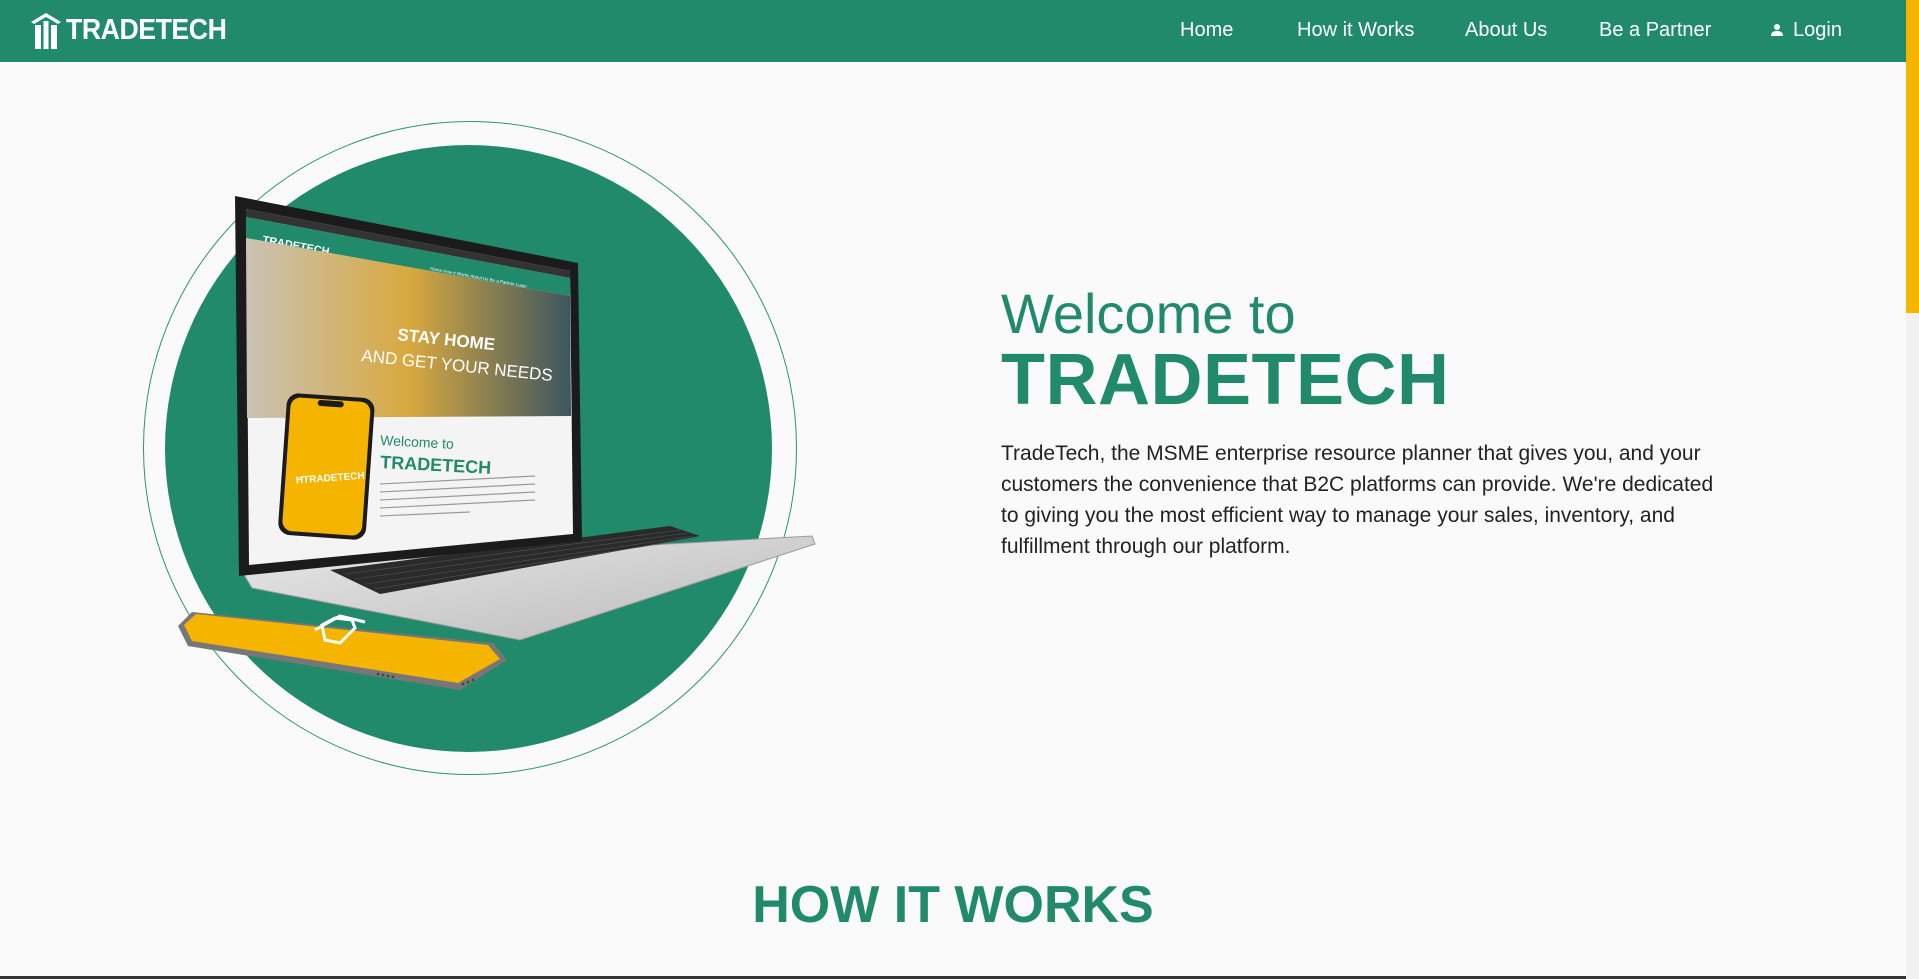  I want to click on nav-login: Login, so click(1806, 30).